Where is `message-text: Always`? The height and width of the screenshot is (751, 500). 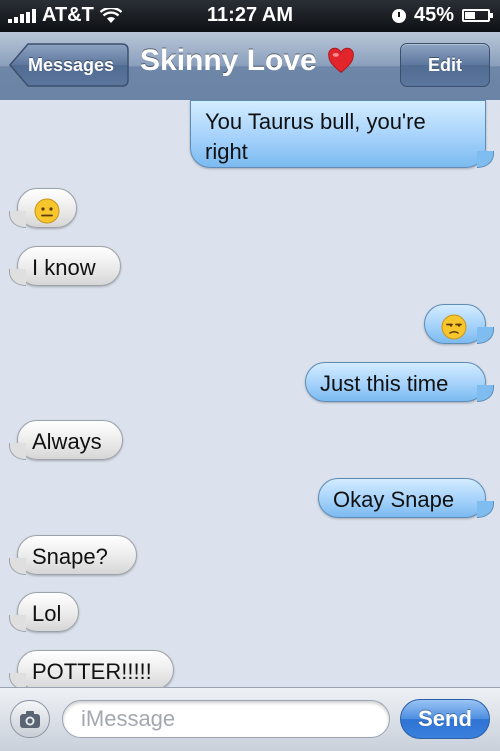 message-text: Always is located at coordinates (67, 441).